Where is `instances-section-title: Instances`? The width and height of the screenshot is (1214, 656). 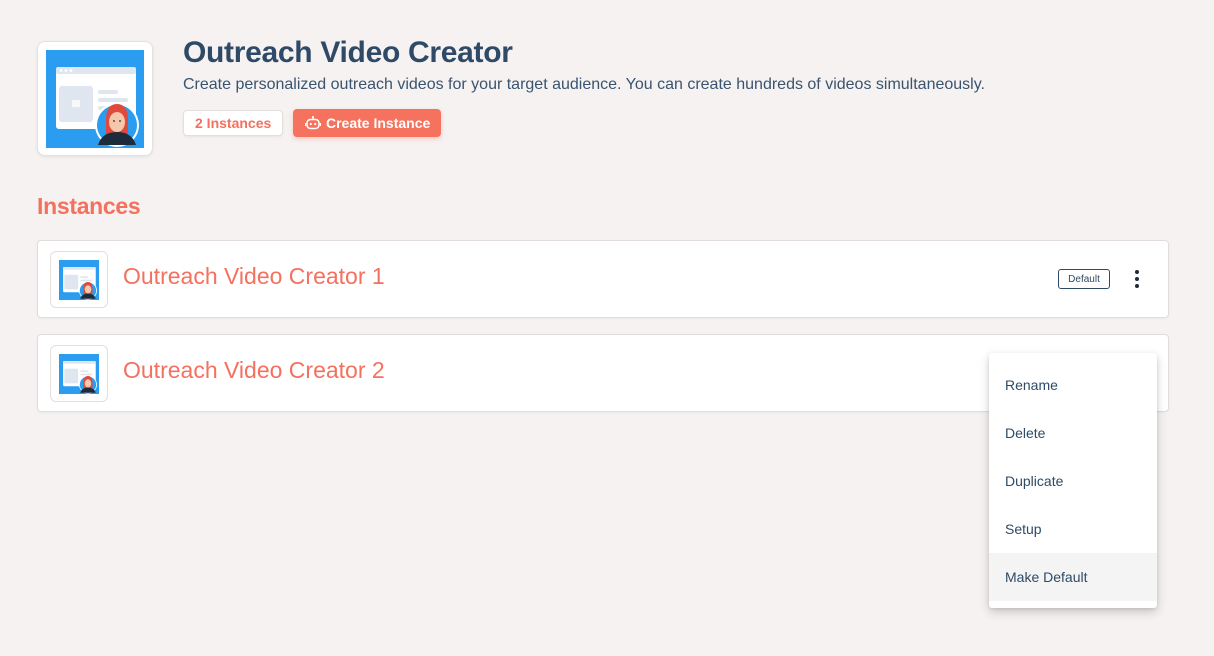
instances-section-title: Instances is located at coordinates (89, 206).